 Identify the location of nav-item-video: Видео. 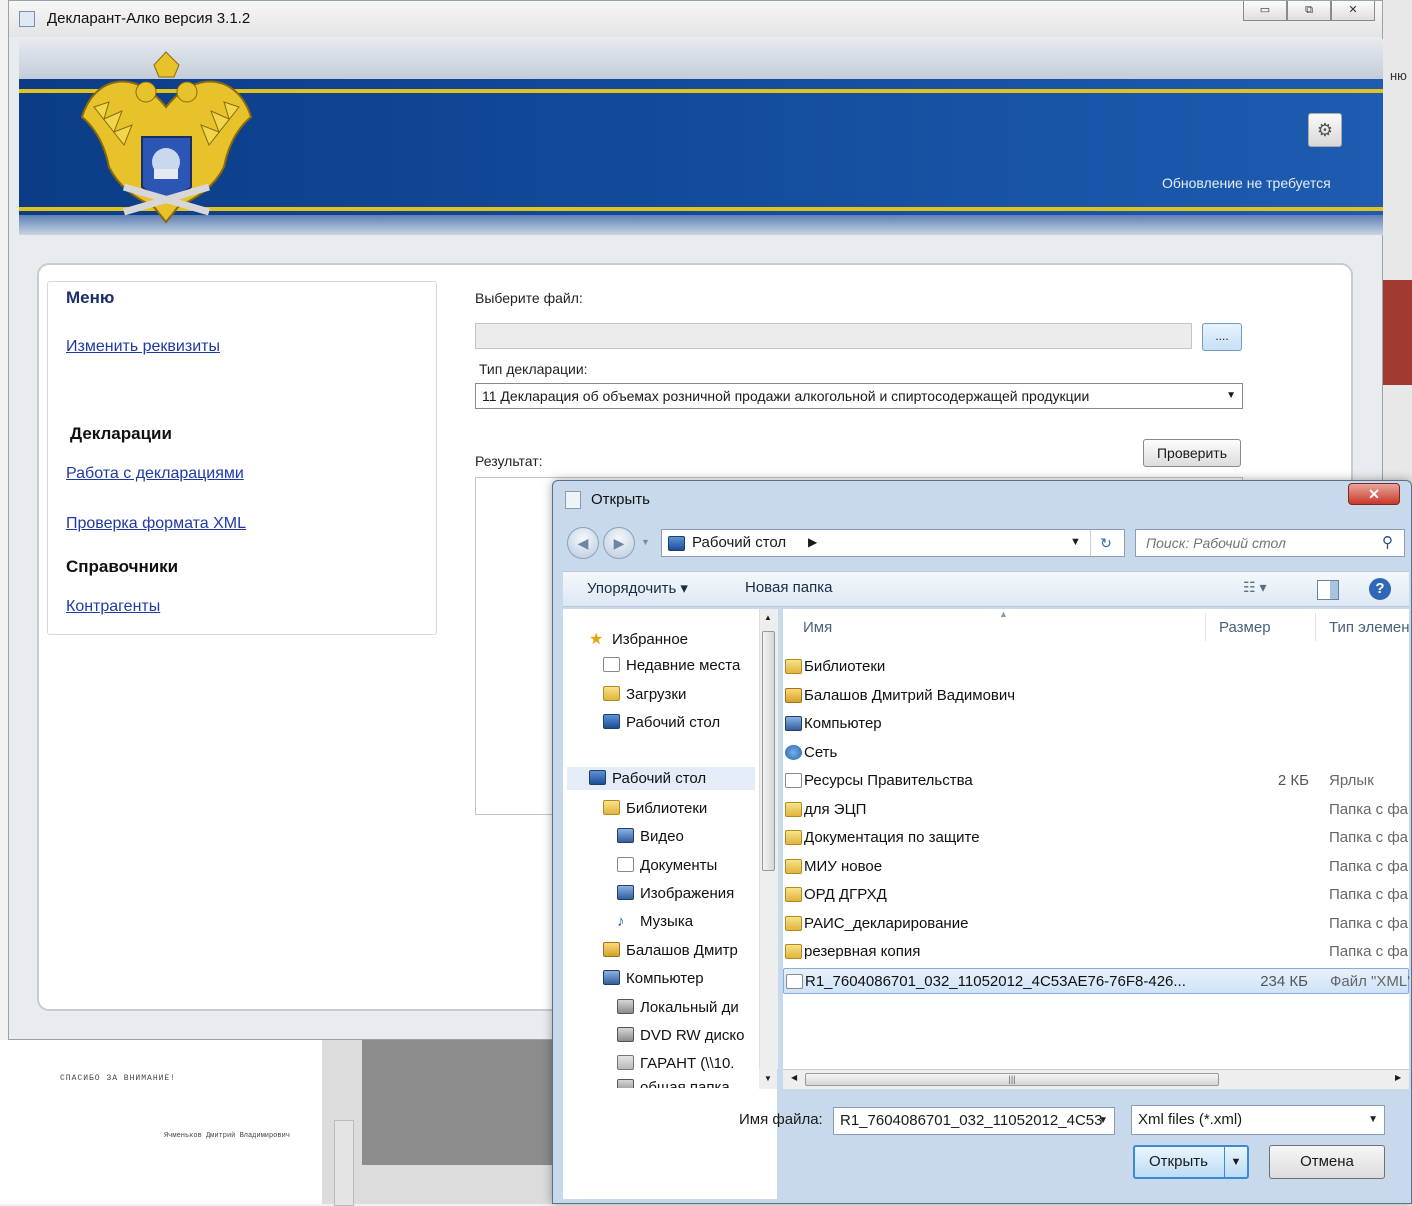
(688, 836).